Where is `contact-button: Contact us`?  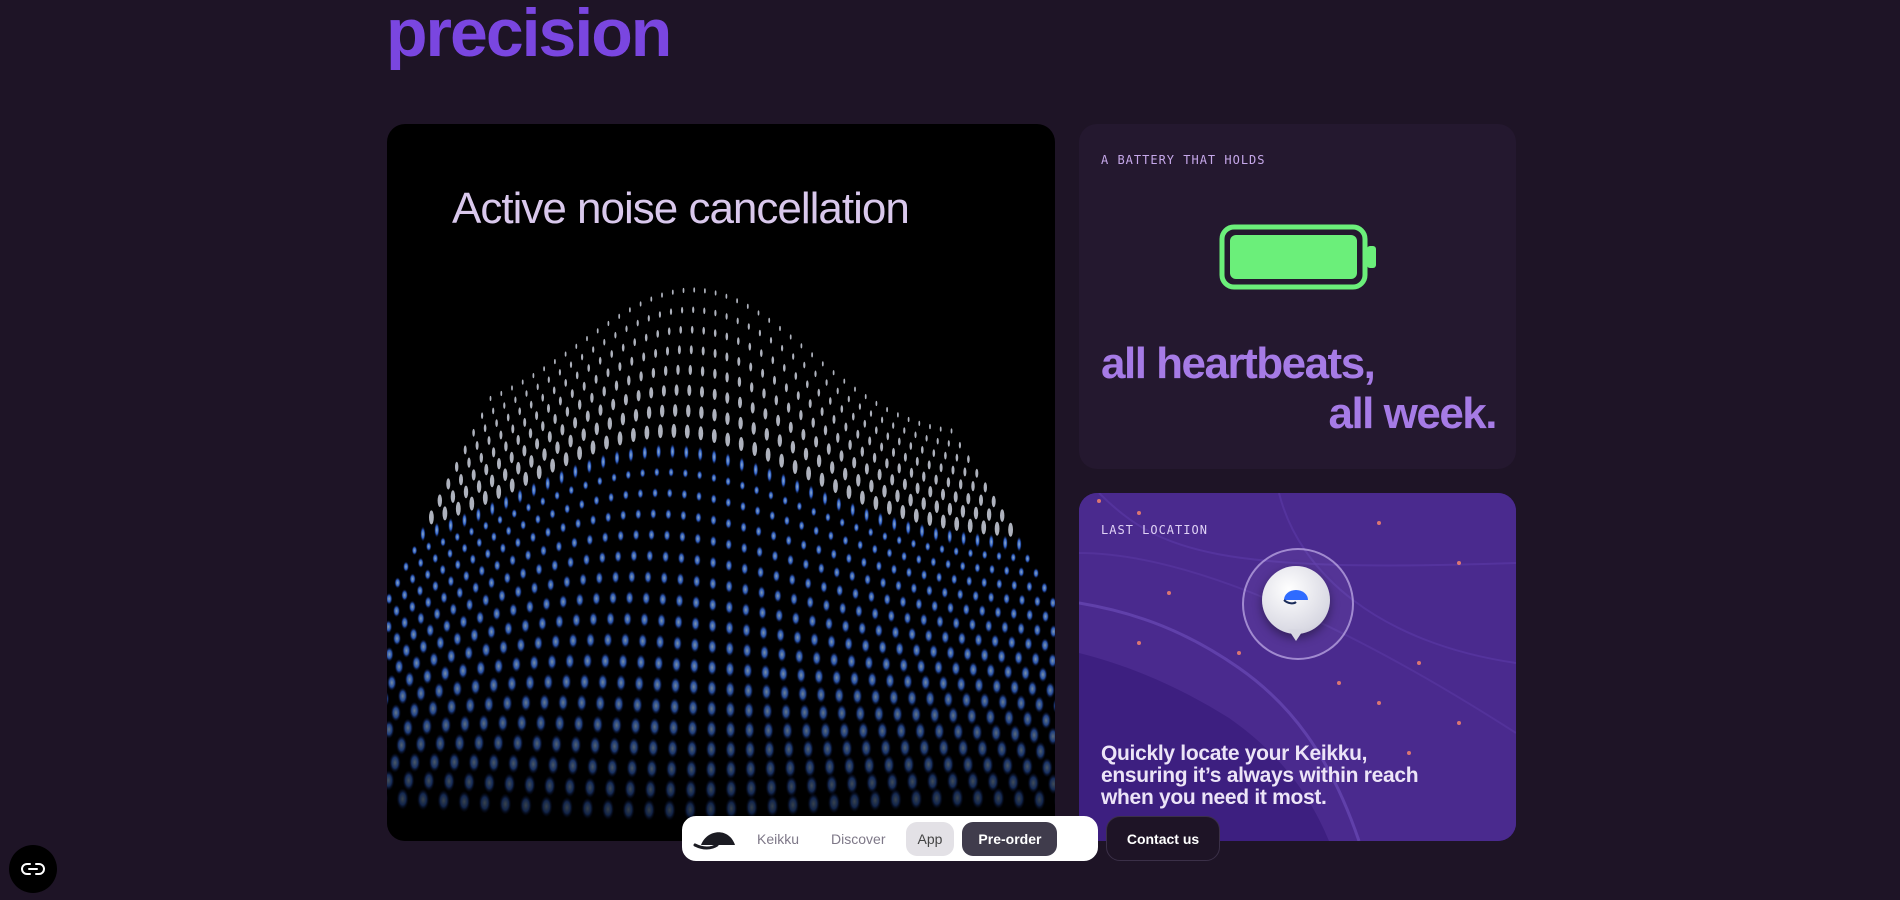 contact-button: Contact us is located at coordinates (1163, 838).